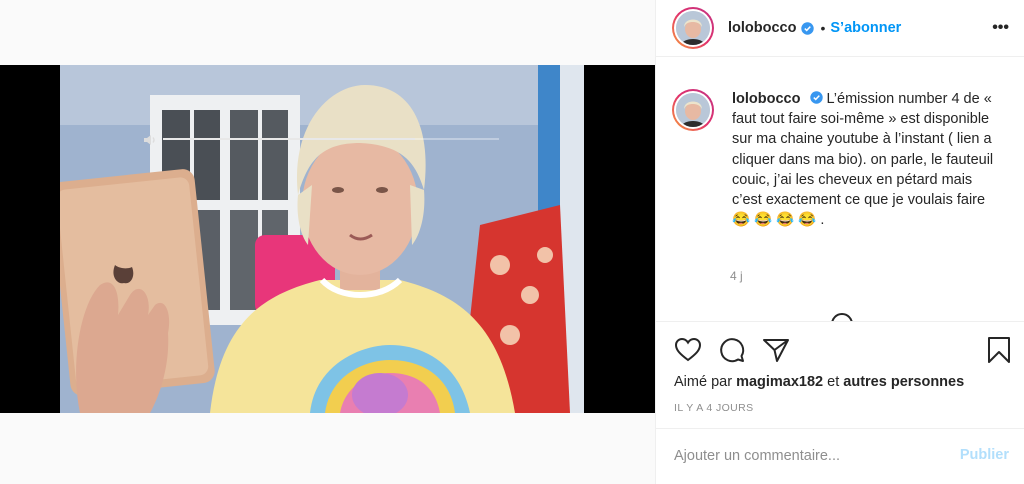 This screenshot has width=1024, height=484. What do you see at coordinates (833, 382) in the screenshot?
I see `likes-conjunction: et` at bounding box center [833, 382].